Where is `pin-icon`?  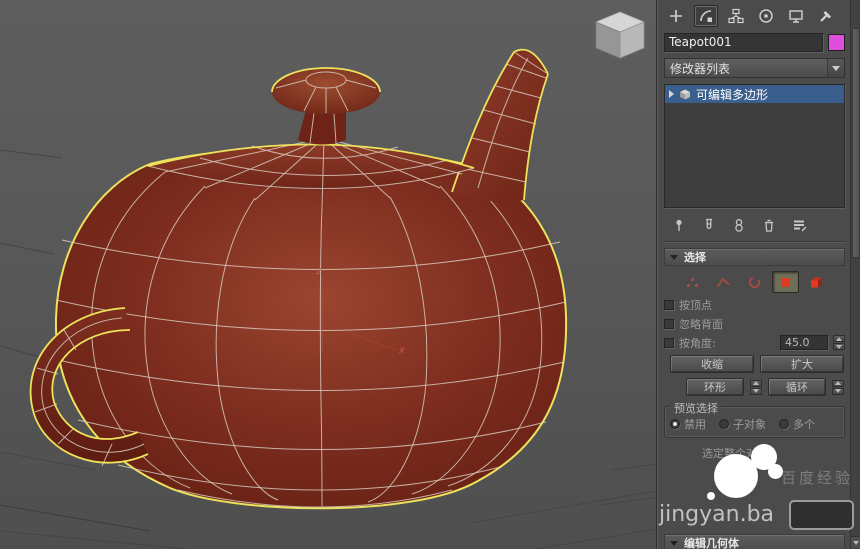 pin-icon is located at coordinates (679, 225).